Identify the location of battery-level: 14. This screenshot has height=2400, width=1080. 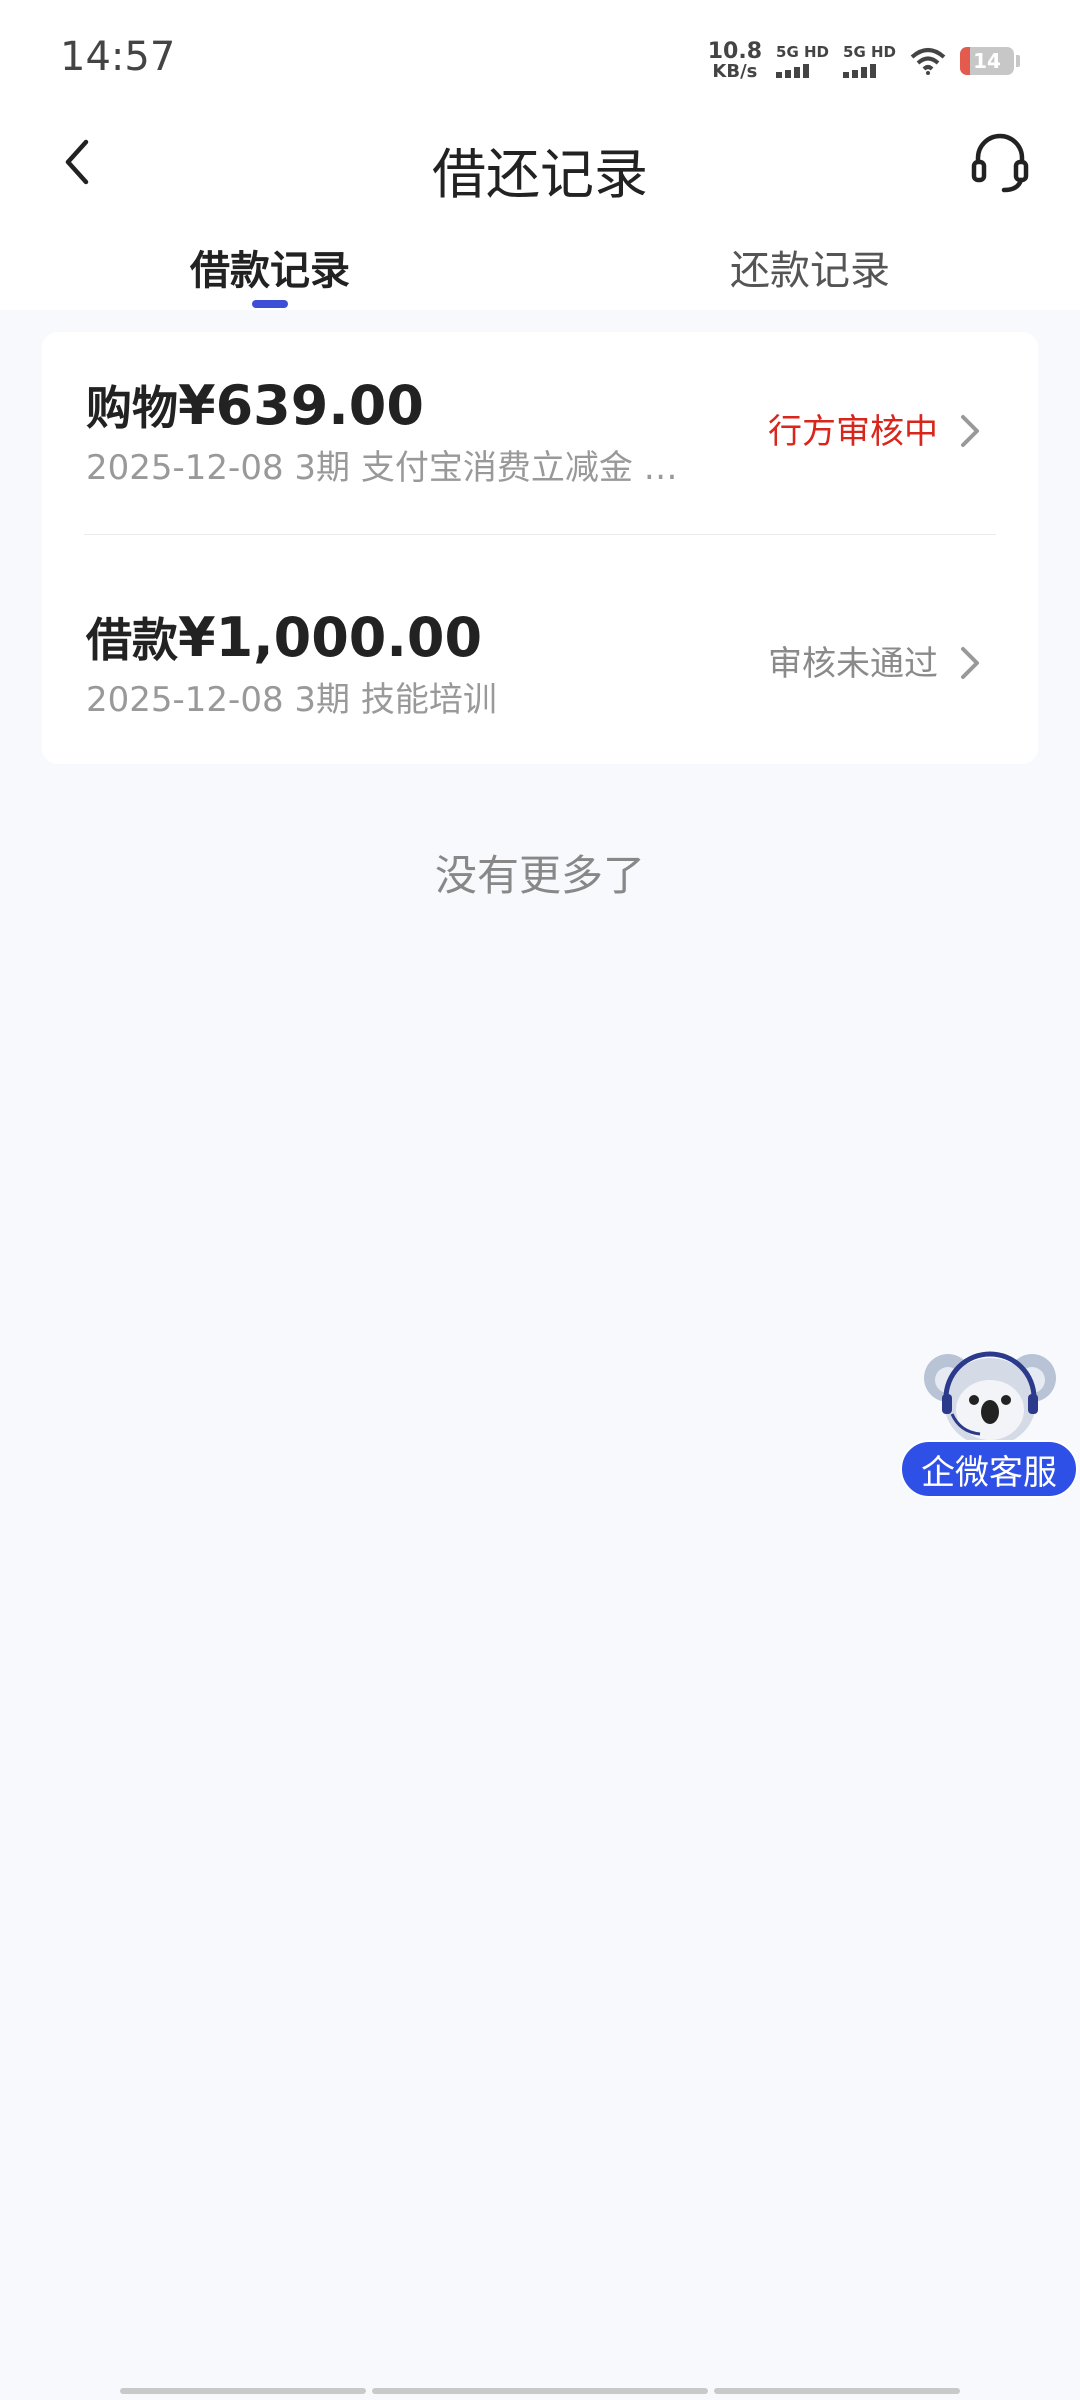
(987, 61).